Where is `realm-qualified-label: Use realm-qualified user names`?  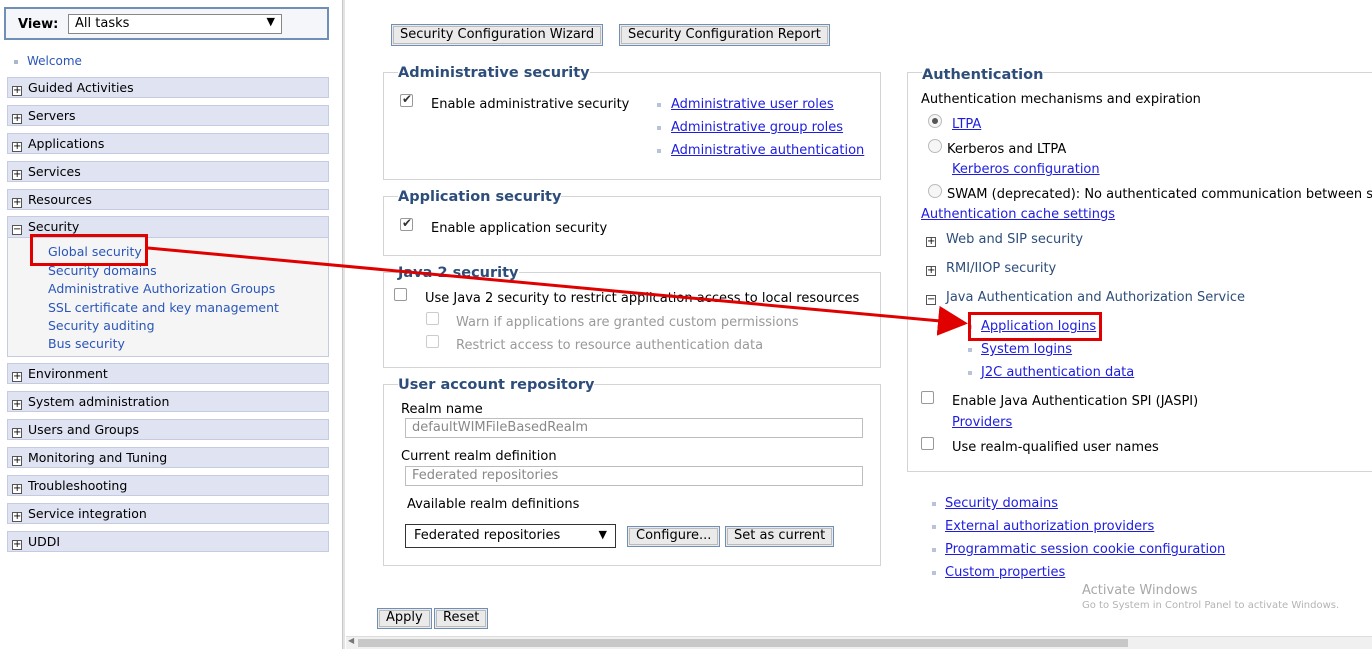
realm-qualified-label: Use realm-qualified user names is located at coordinates (1055, 447).